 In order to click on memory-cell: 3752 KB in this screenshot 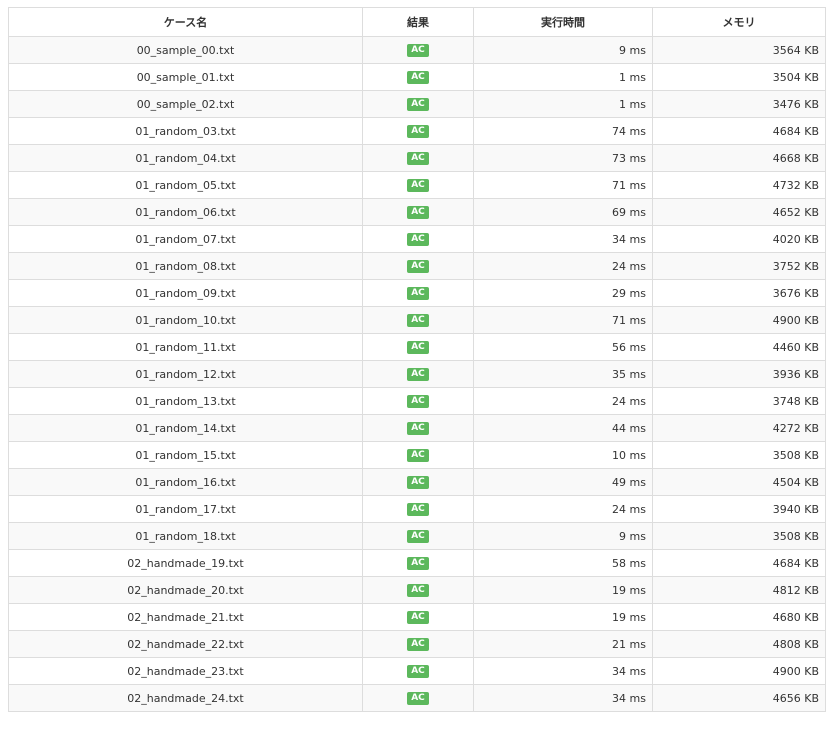, I will do `click(739, 266)`.